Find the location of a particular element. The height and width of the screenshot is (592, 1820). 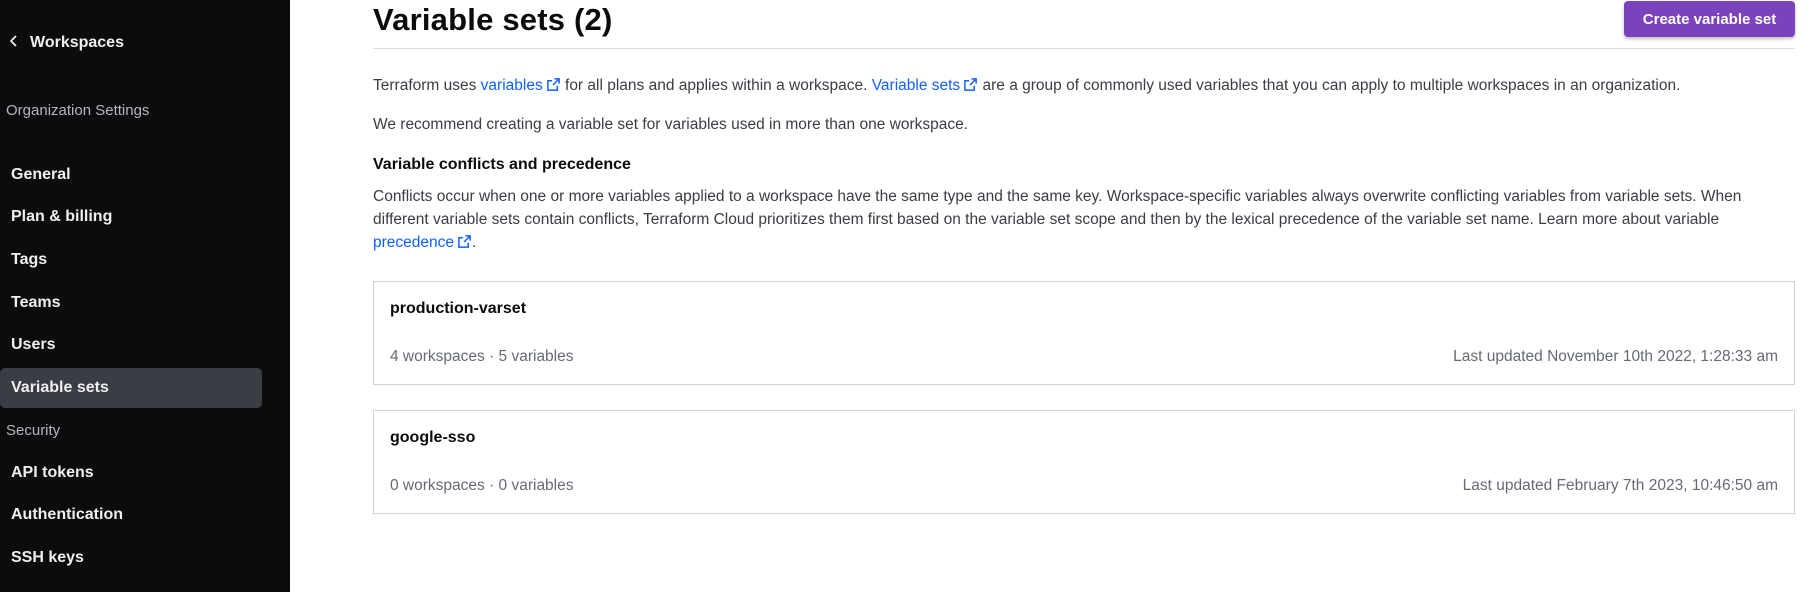

page-title: Variable sets (2) is located at coordinates (493, 19).